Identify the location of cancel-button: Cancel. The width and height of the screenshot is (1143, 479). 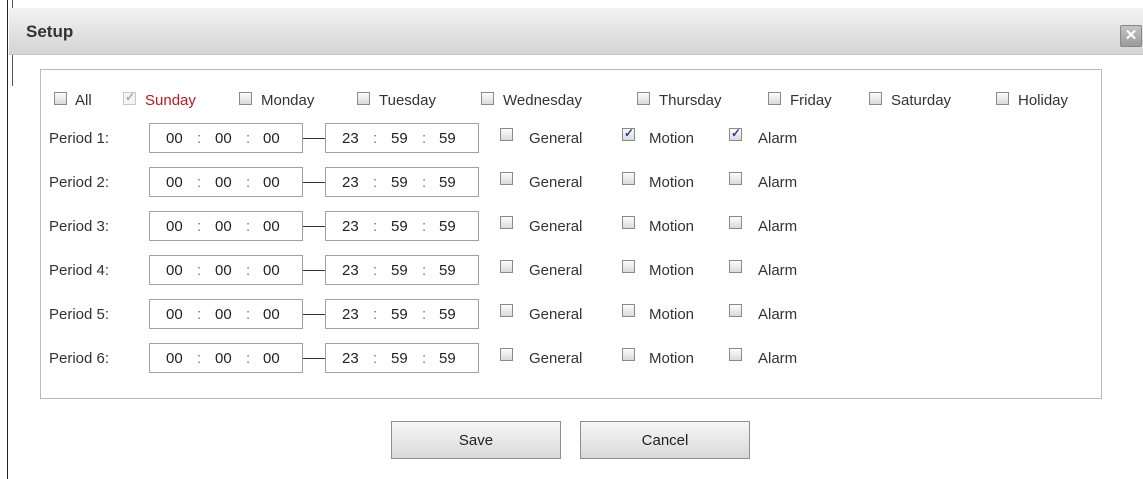
(665, 440).